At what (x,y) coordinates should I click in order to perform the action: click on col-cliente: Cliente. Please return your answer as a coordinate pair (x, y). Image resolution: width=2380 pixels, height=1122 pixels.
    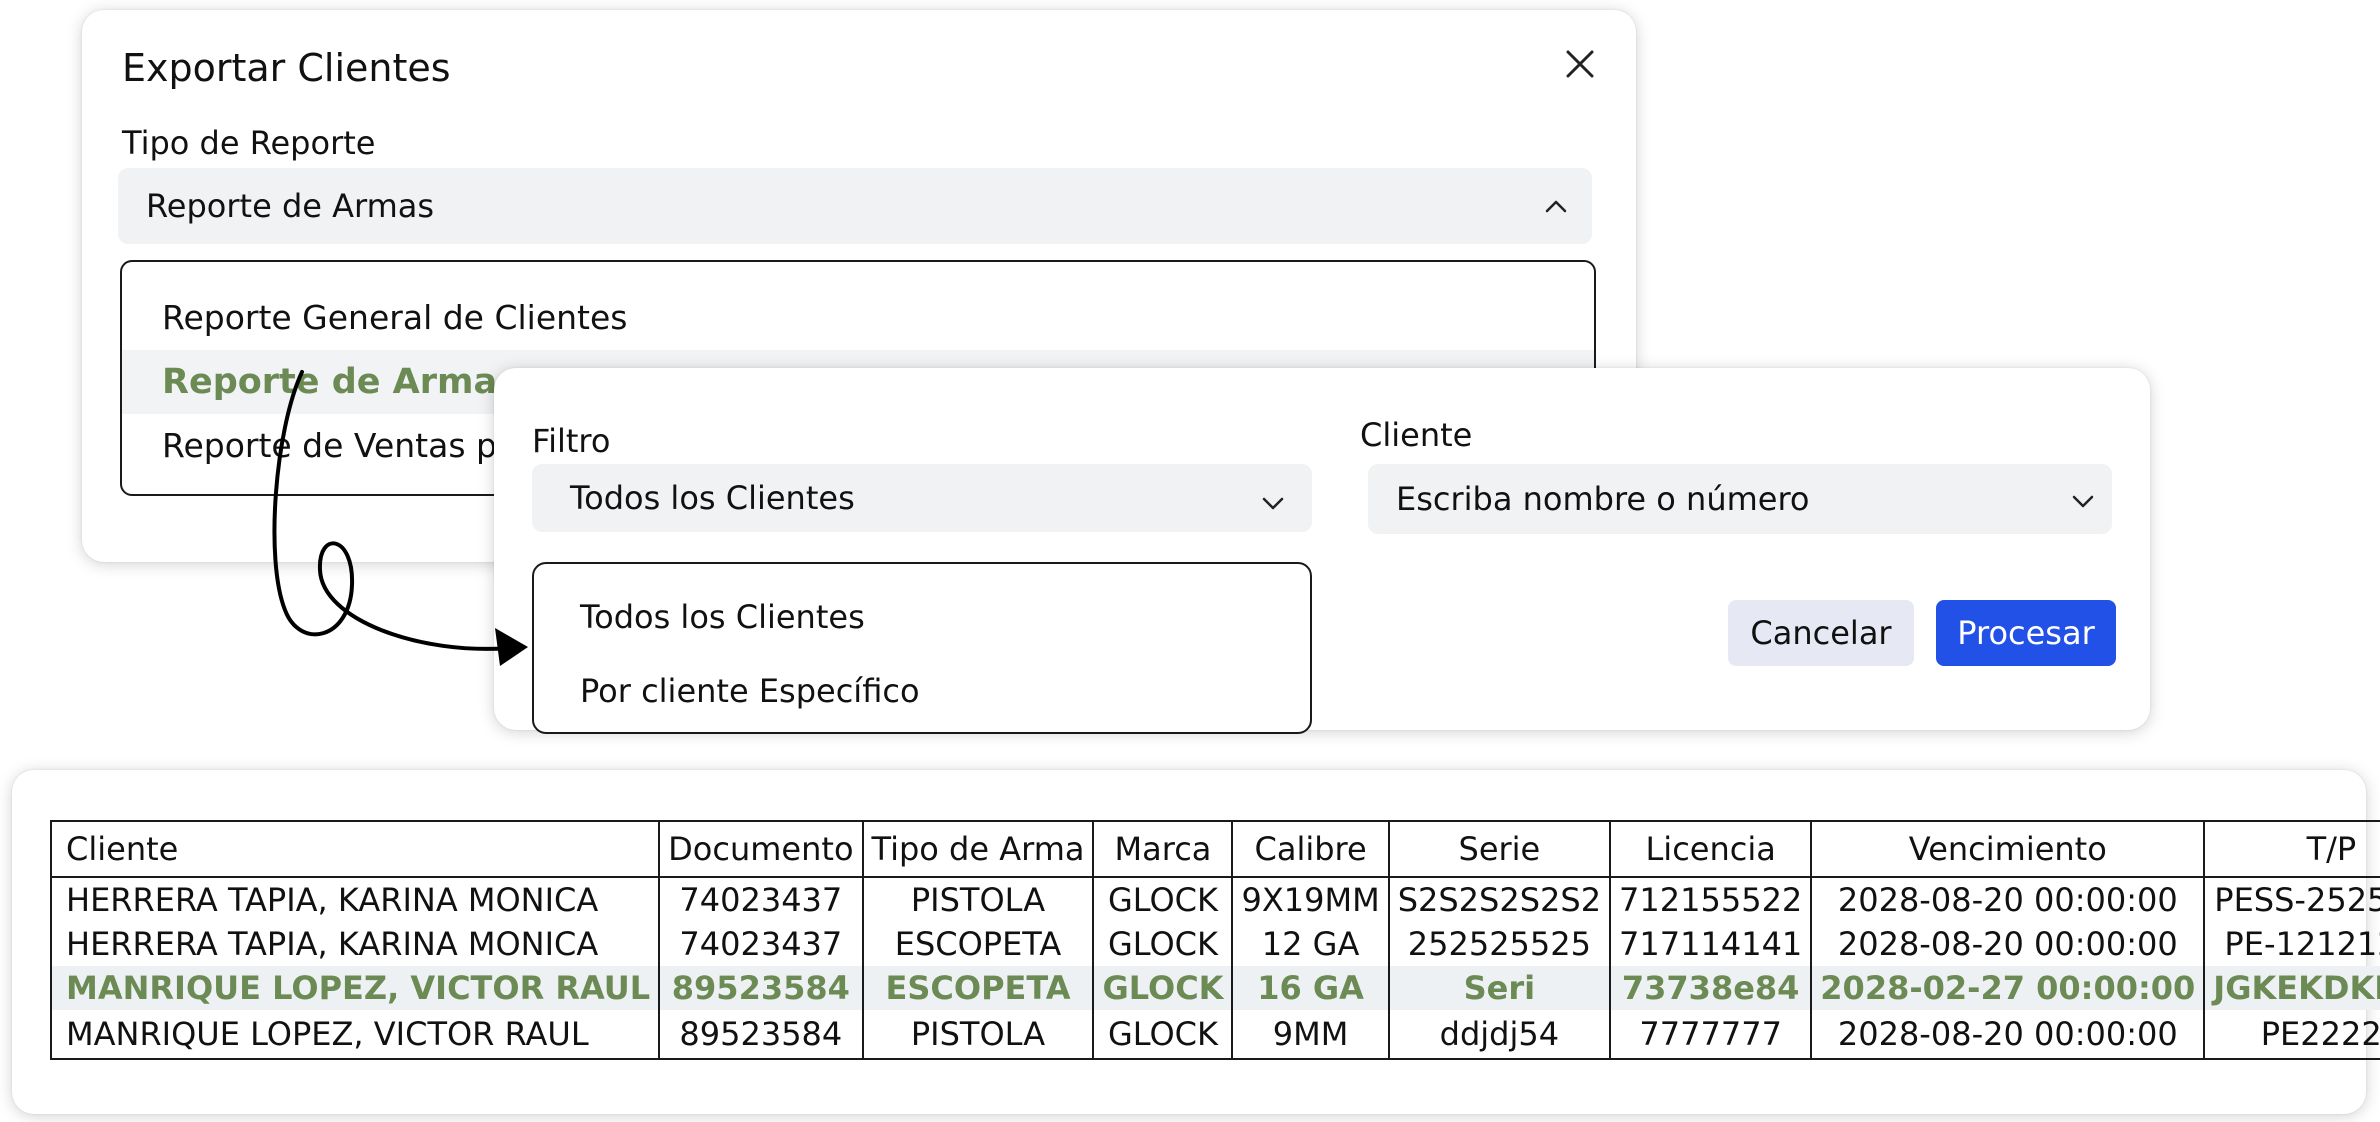
    Looking at the image, I should click on (355, 849).